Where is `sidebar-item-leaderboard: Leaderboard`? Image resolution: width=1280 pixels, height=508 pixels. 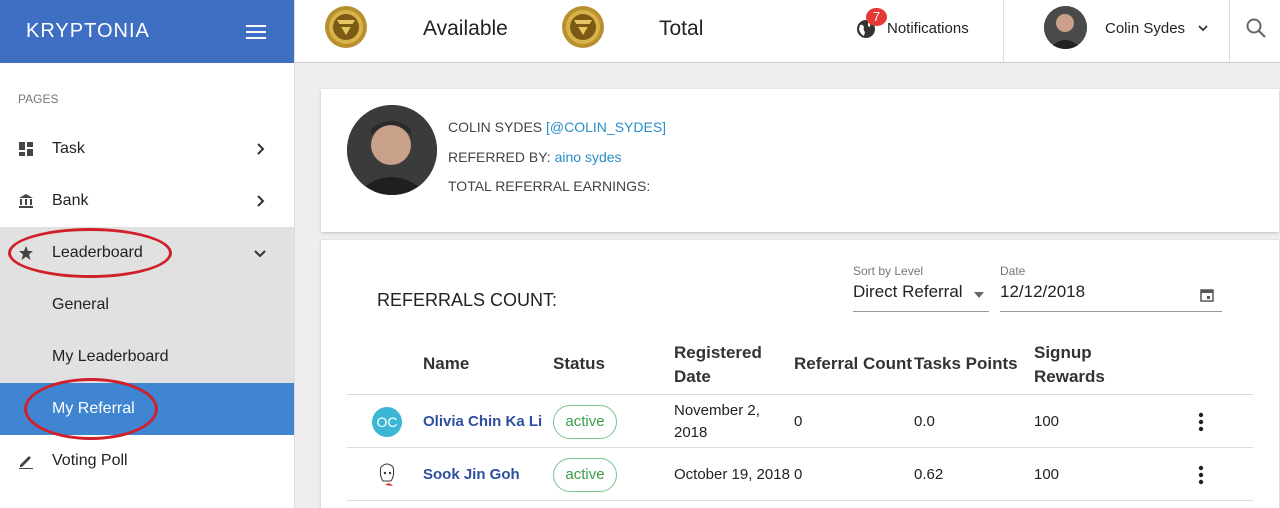 sidebar-item-leaderboard: Leaderboard is located at coordinates (147, 253).